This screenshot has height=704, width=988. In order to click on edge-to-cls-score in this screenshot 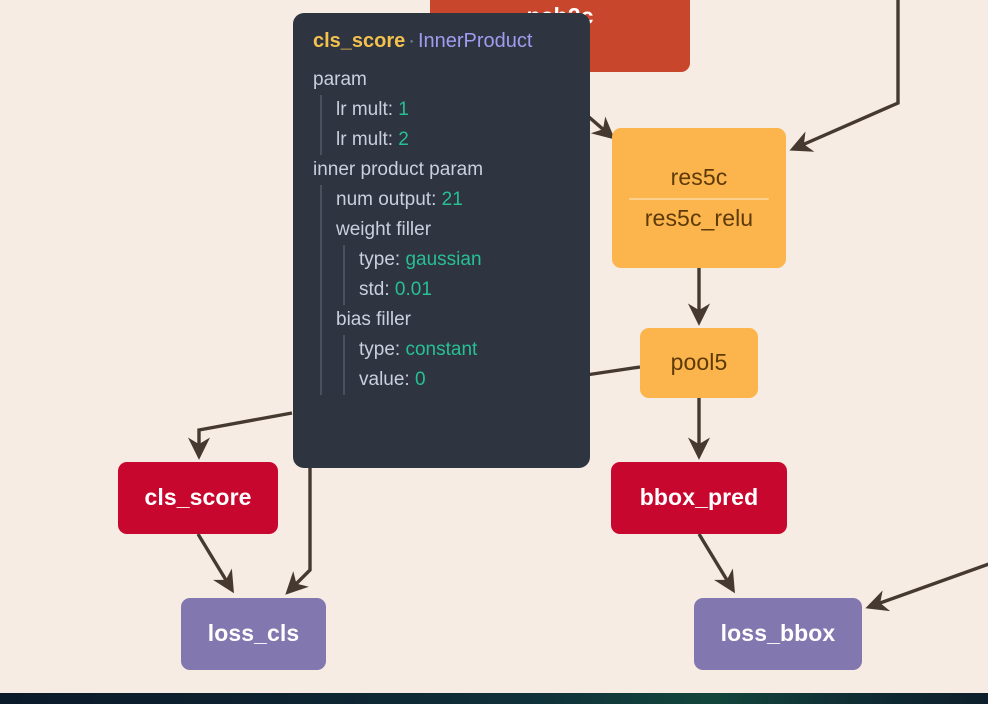, I will do `click(240, 435)`.